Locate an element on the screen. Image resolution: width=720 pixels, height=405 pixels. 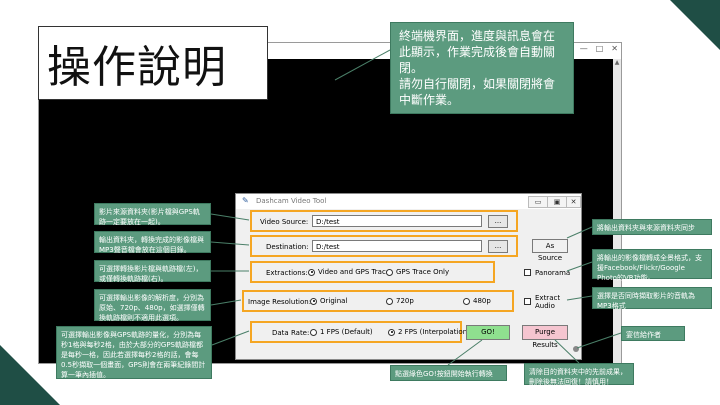
connector-status is located at coordinates (599, 340).